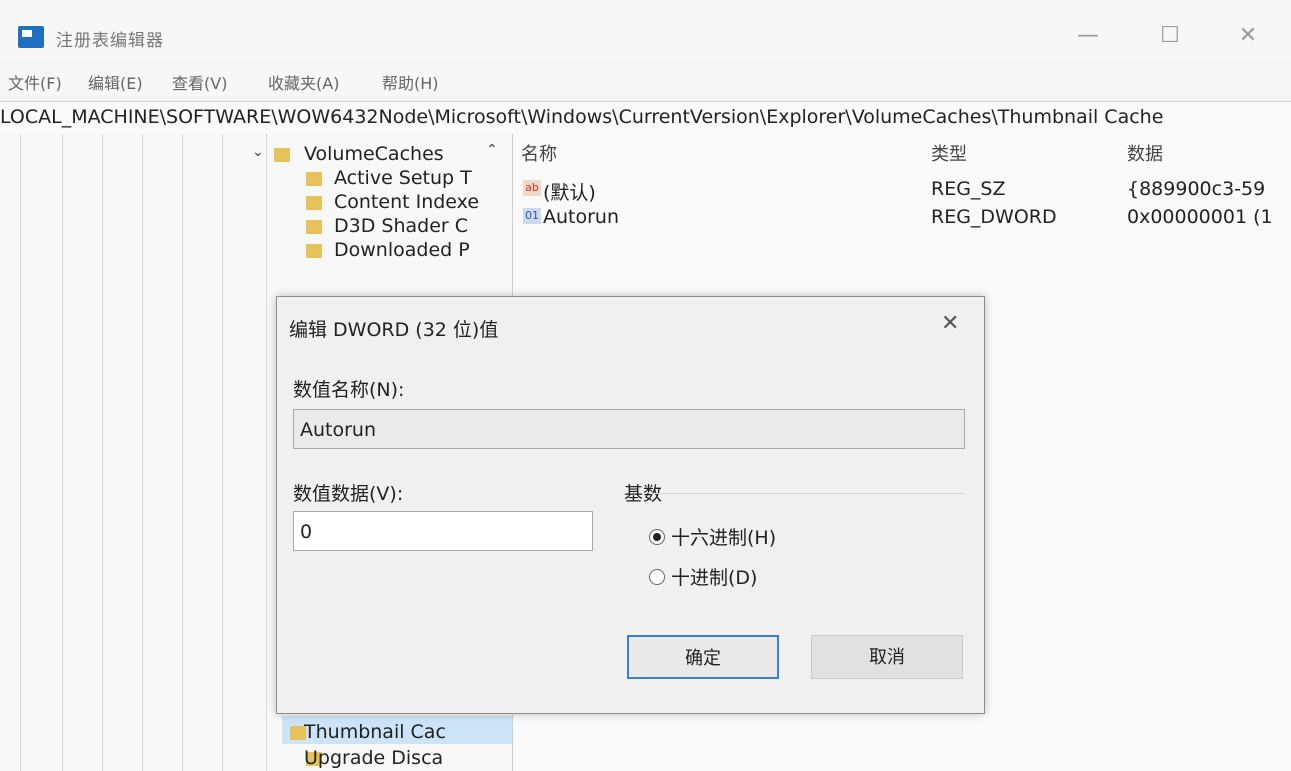 Image resolution: width=1291 pixels, height=771 pixels. I want to click on chevron-down-icon: ⌄, so click(258, 152).